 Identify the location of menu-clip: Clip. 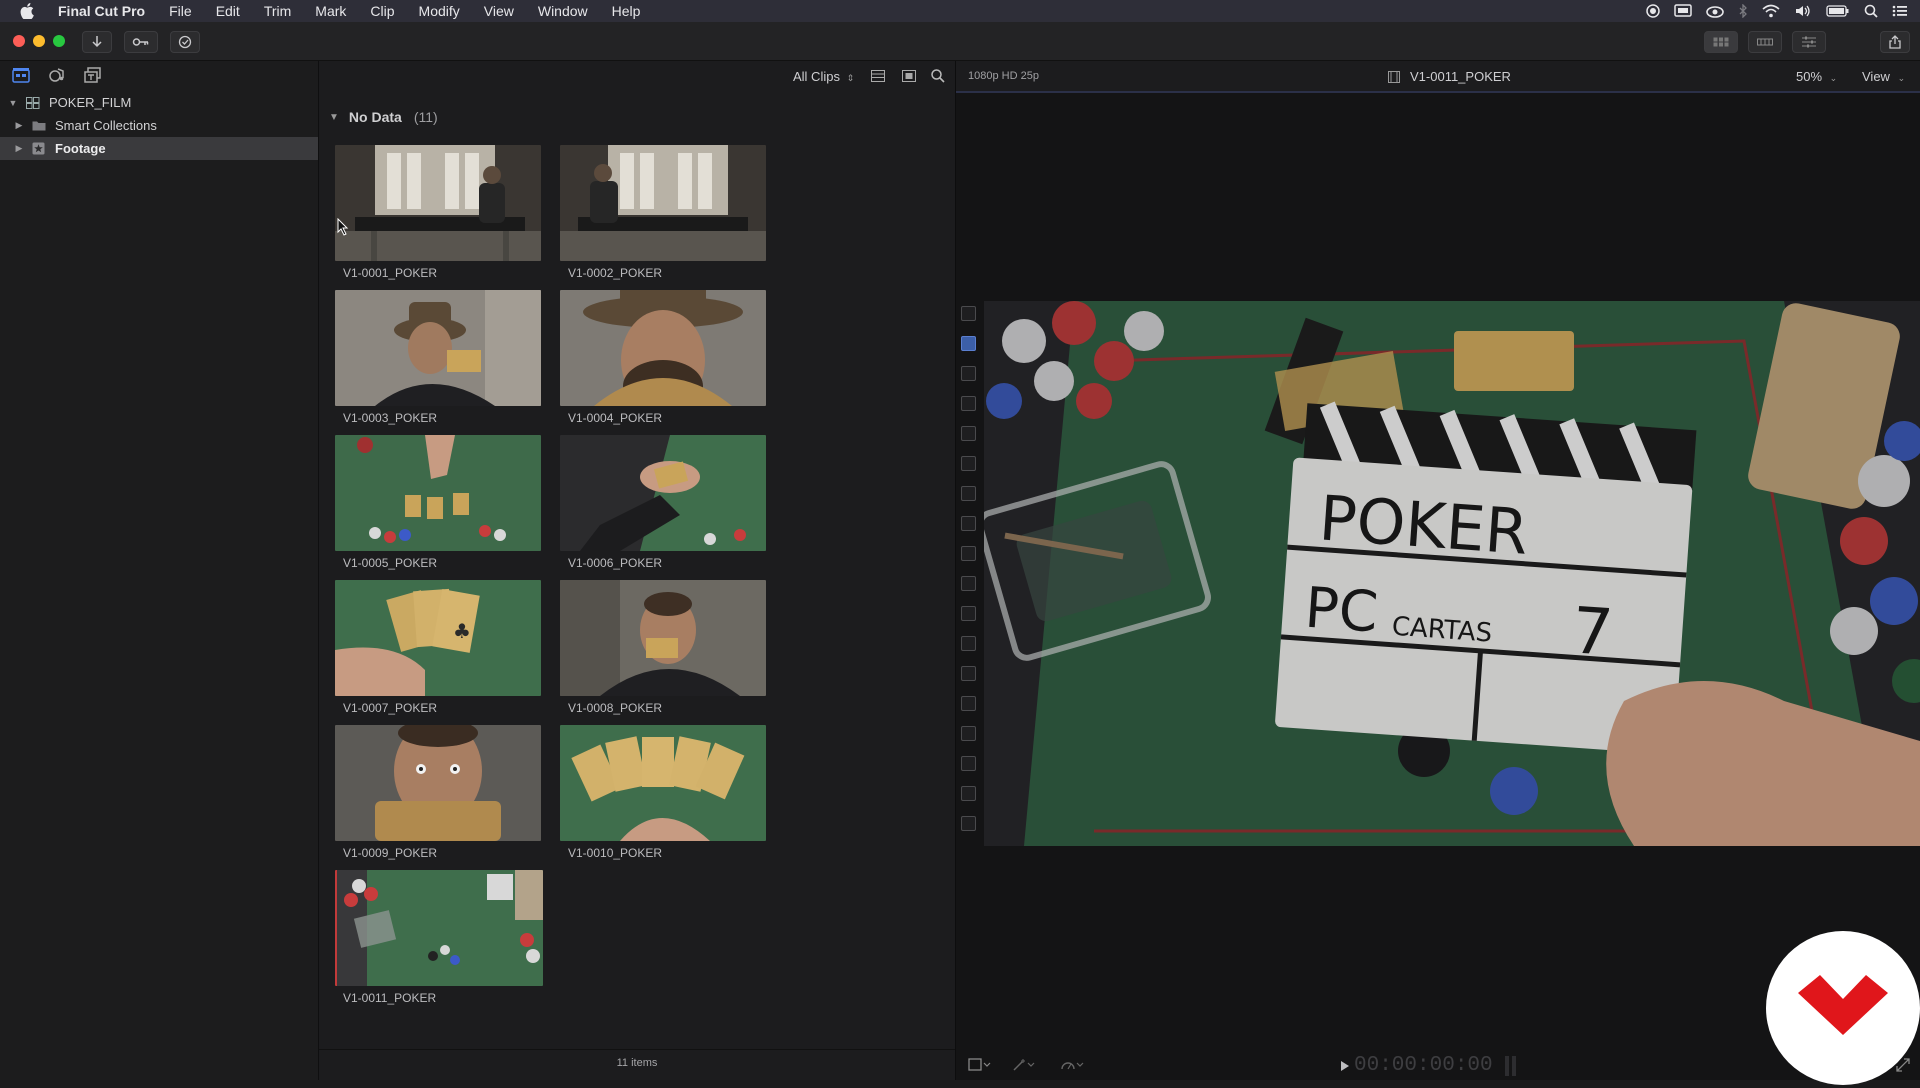
(382, 11).